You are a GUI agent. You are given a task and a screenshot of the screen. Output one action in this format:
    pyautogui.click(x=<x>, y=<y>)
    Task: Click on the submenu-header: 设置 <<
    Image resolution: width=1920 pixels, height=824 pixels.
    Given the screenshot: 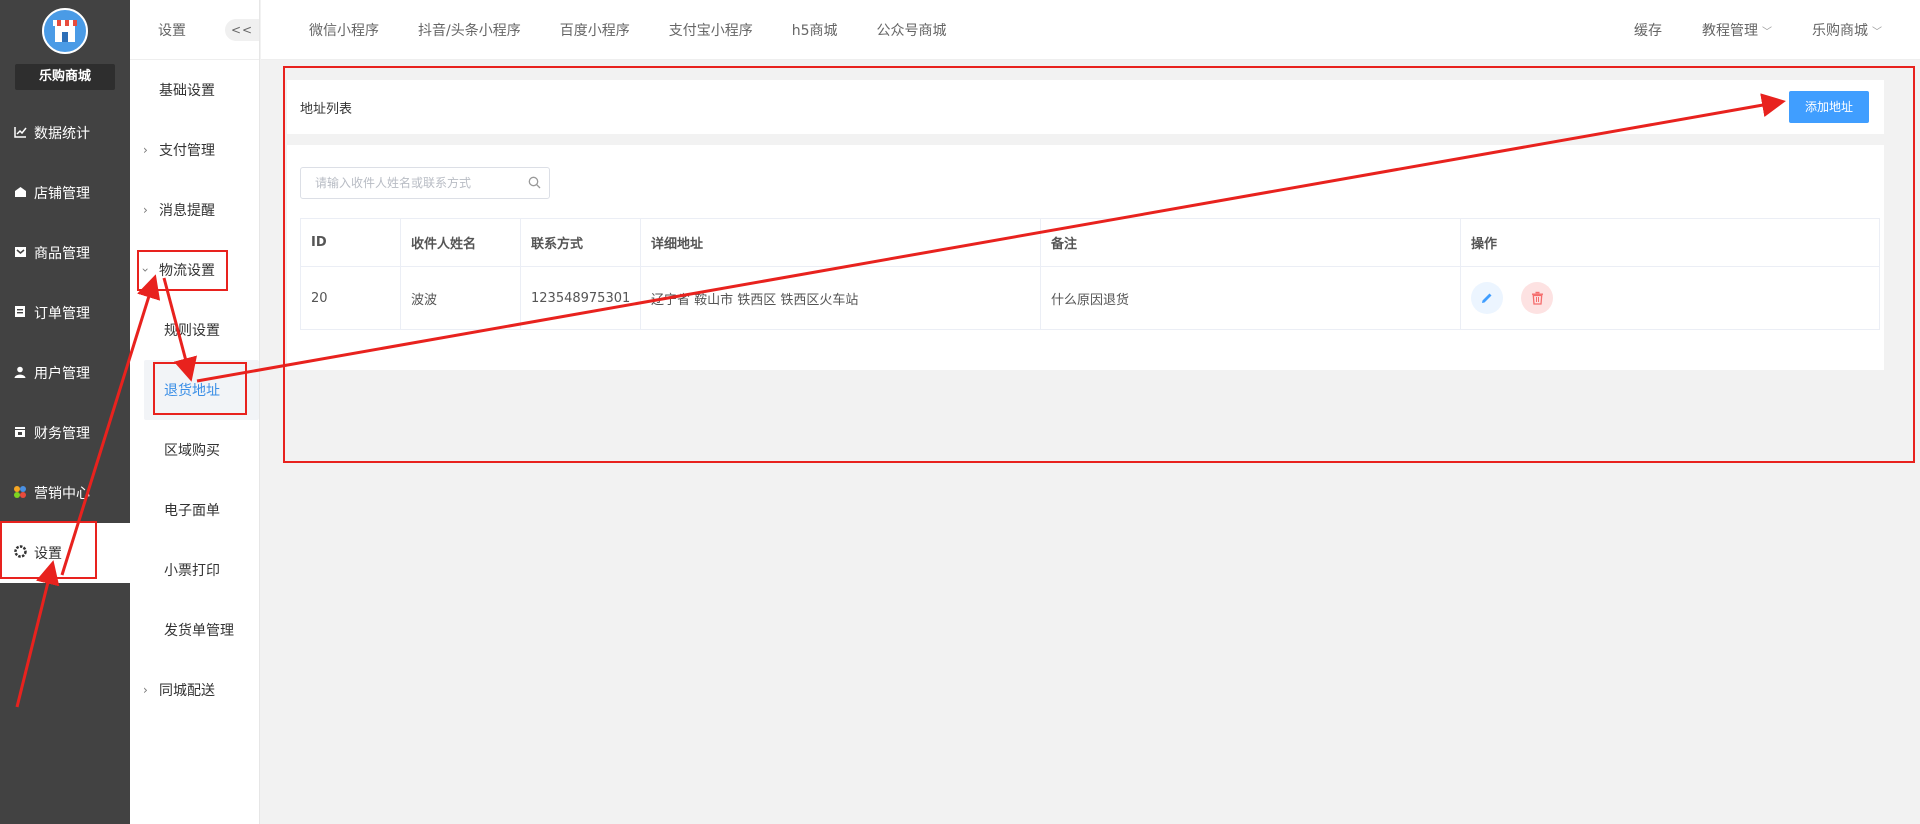 What is the action you would take?
    pyautogui.click(x=194, y=30)
    